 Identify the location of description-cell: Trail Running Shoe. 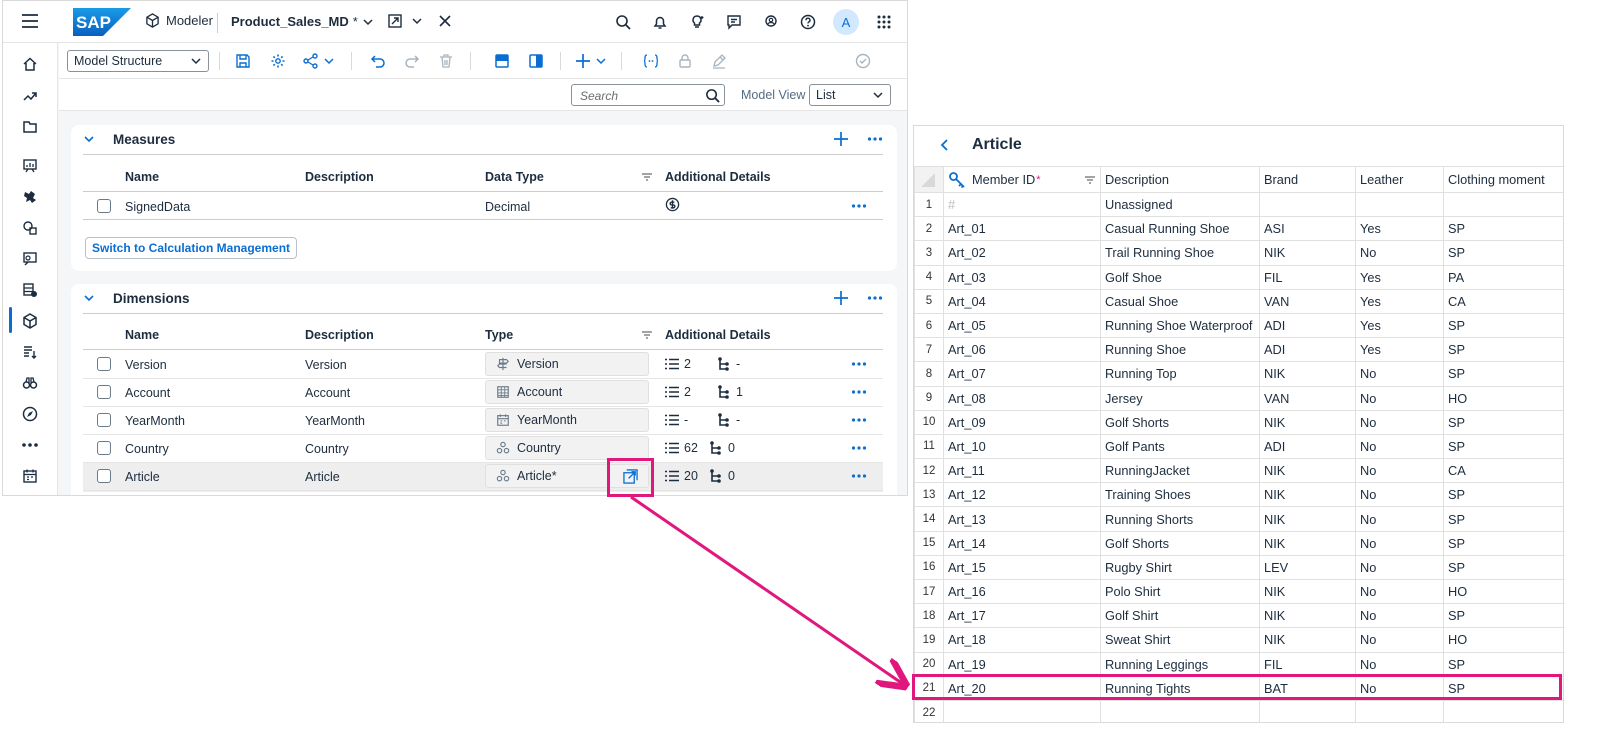
(1180, 253).